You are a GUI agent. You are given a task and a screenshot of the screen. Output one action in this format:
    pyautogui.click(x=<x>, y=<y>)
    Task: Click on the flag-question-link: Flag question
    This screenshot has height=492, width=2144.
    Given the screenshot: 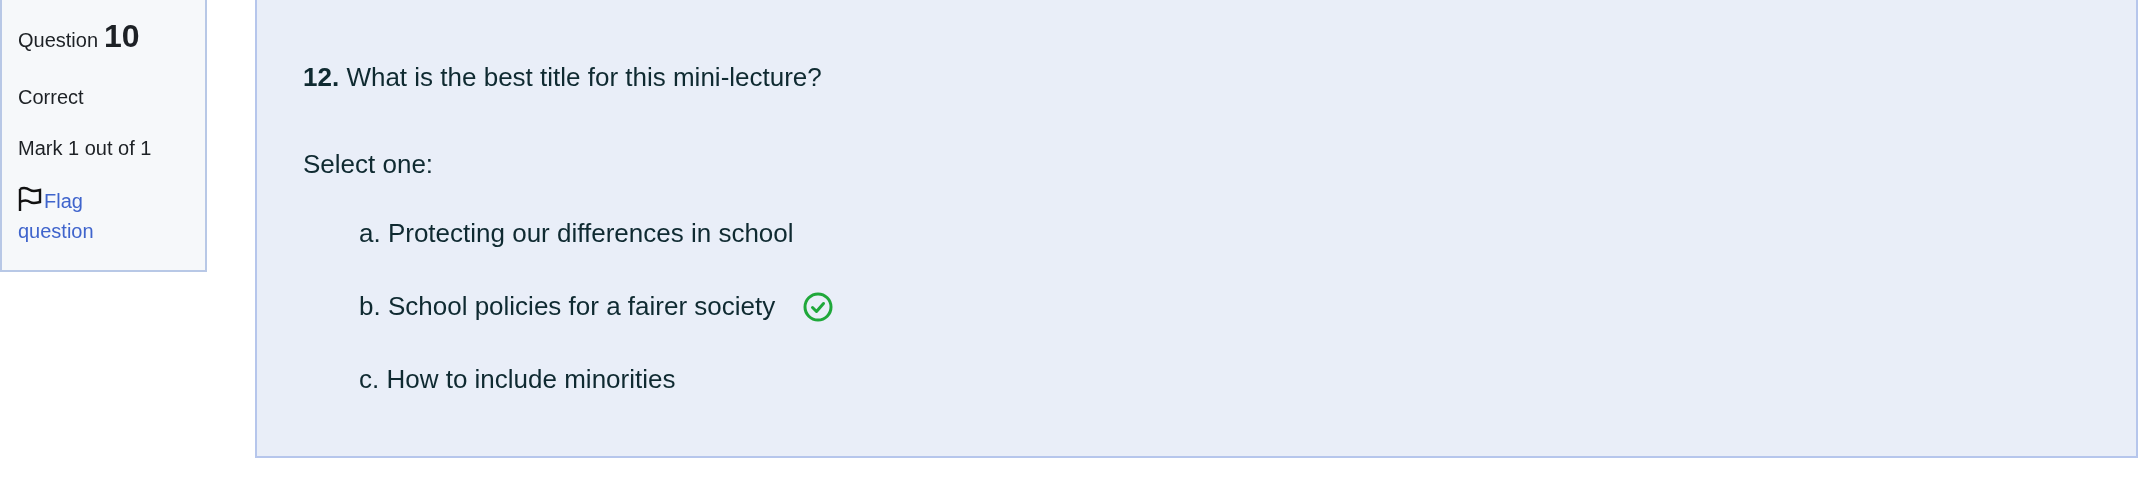 What is the action you would take?
    pyautogui.click(x=73, y=216)
    